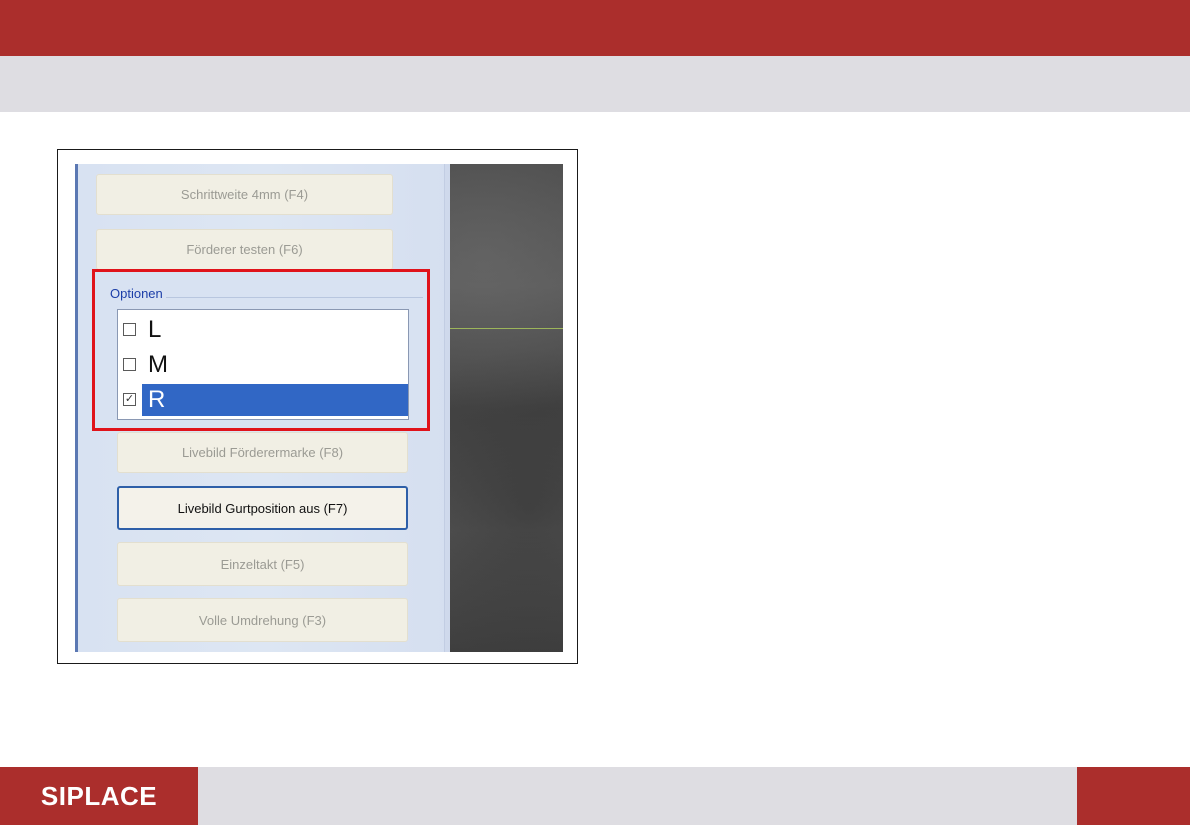 This screenshot has height=825, width=1190. I want to click on option-label-m: M, so click(158, 364).